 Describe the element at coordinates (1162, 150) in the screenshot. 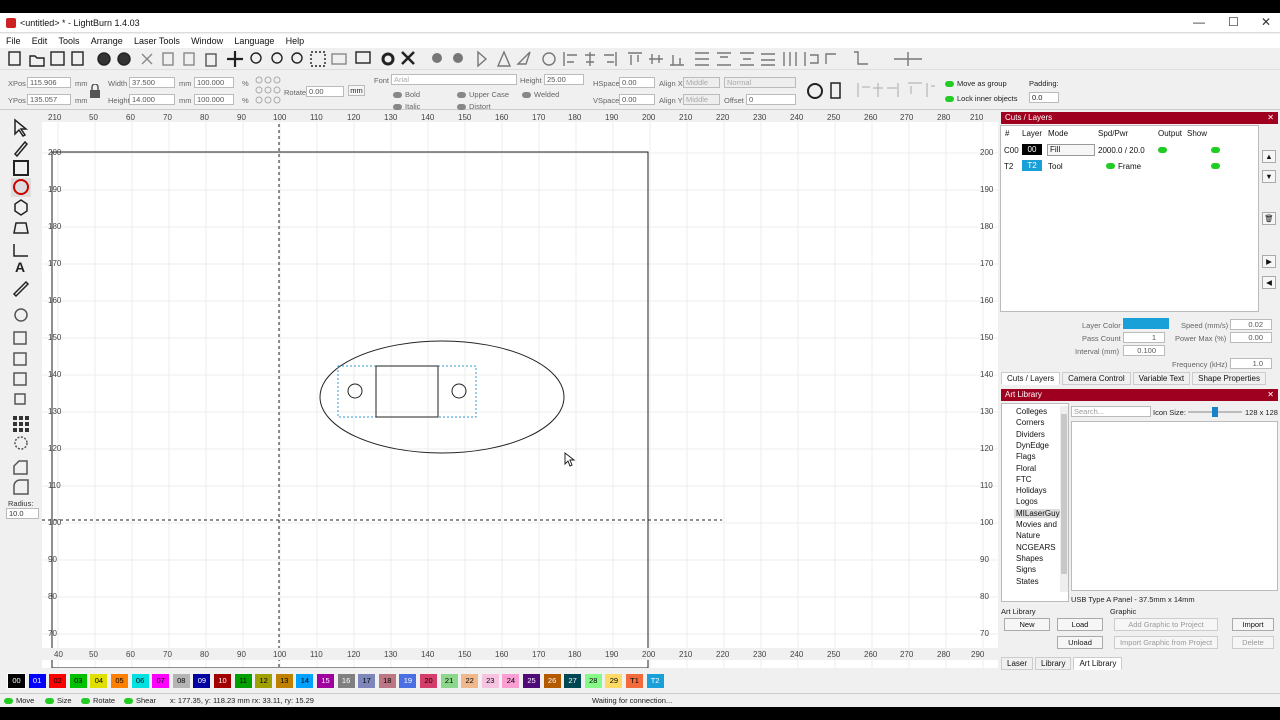

I see `output-toggle` at that location.